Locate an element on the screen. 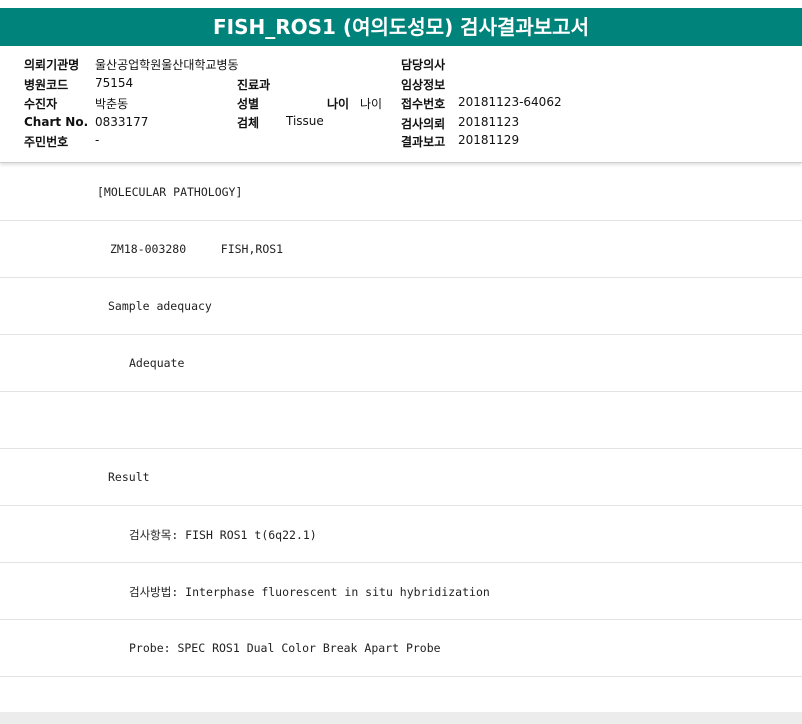  result-heading: Result is located at coordinates (129, 477).